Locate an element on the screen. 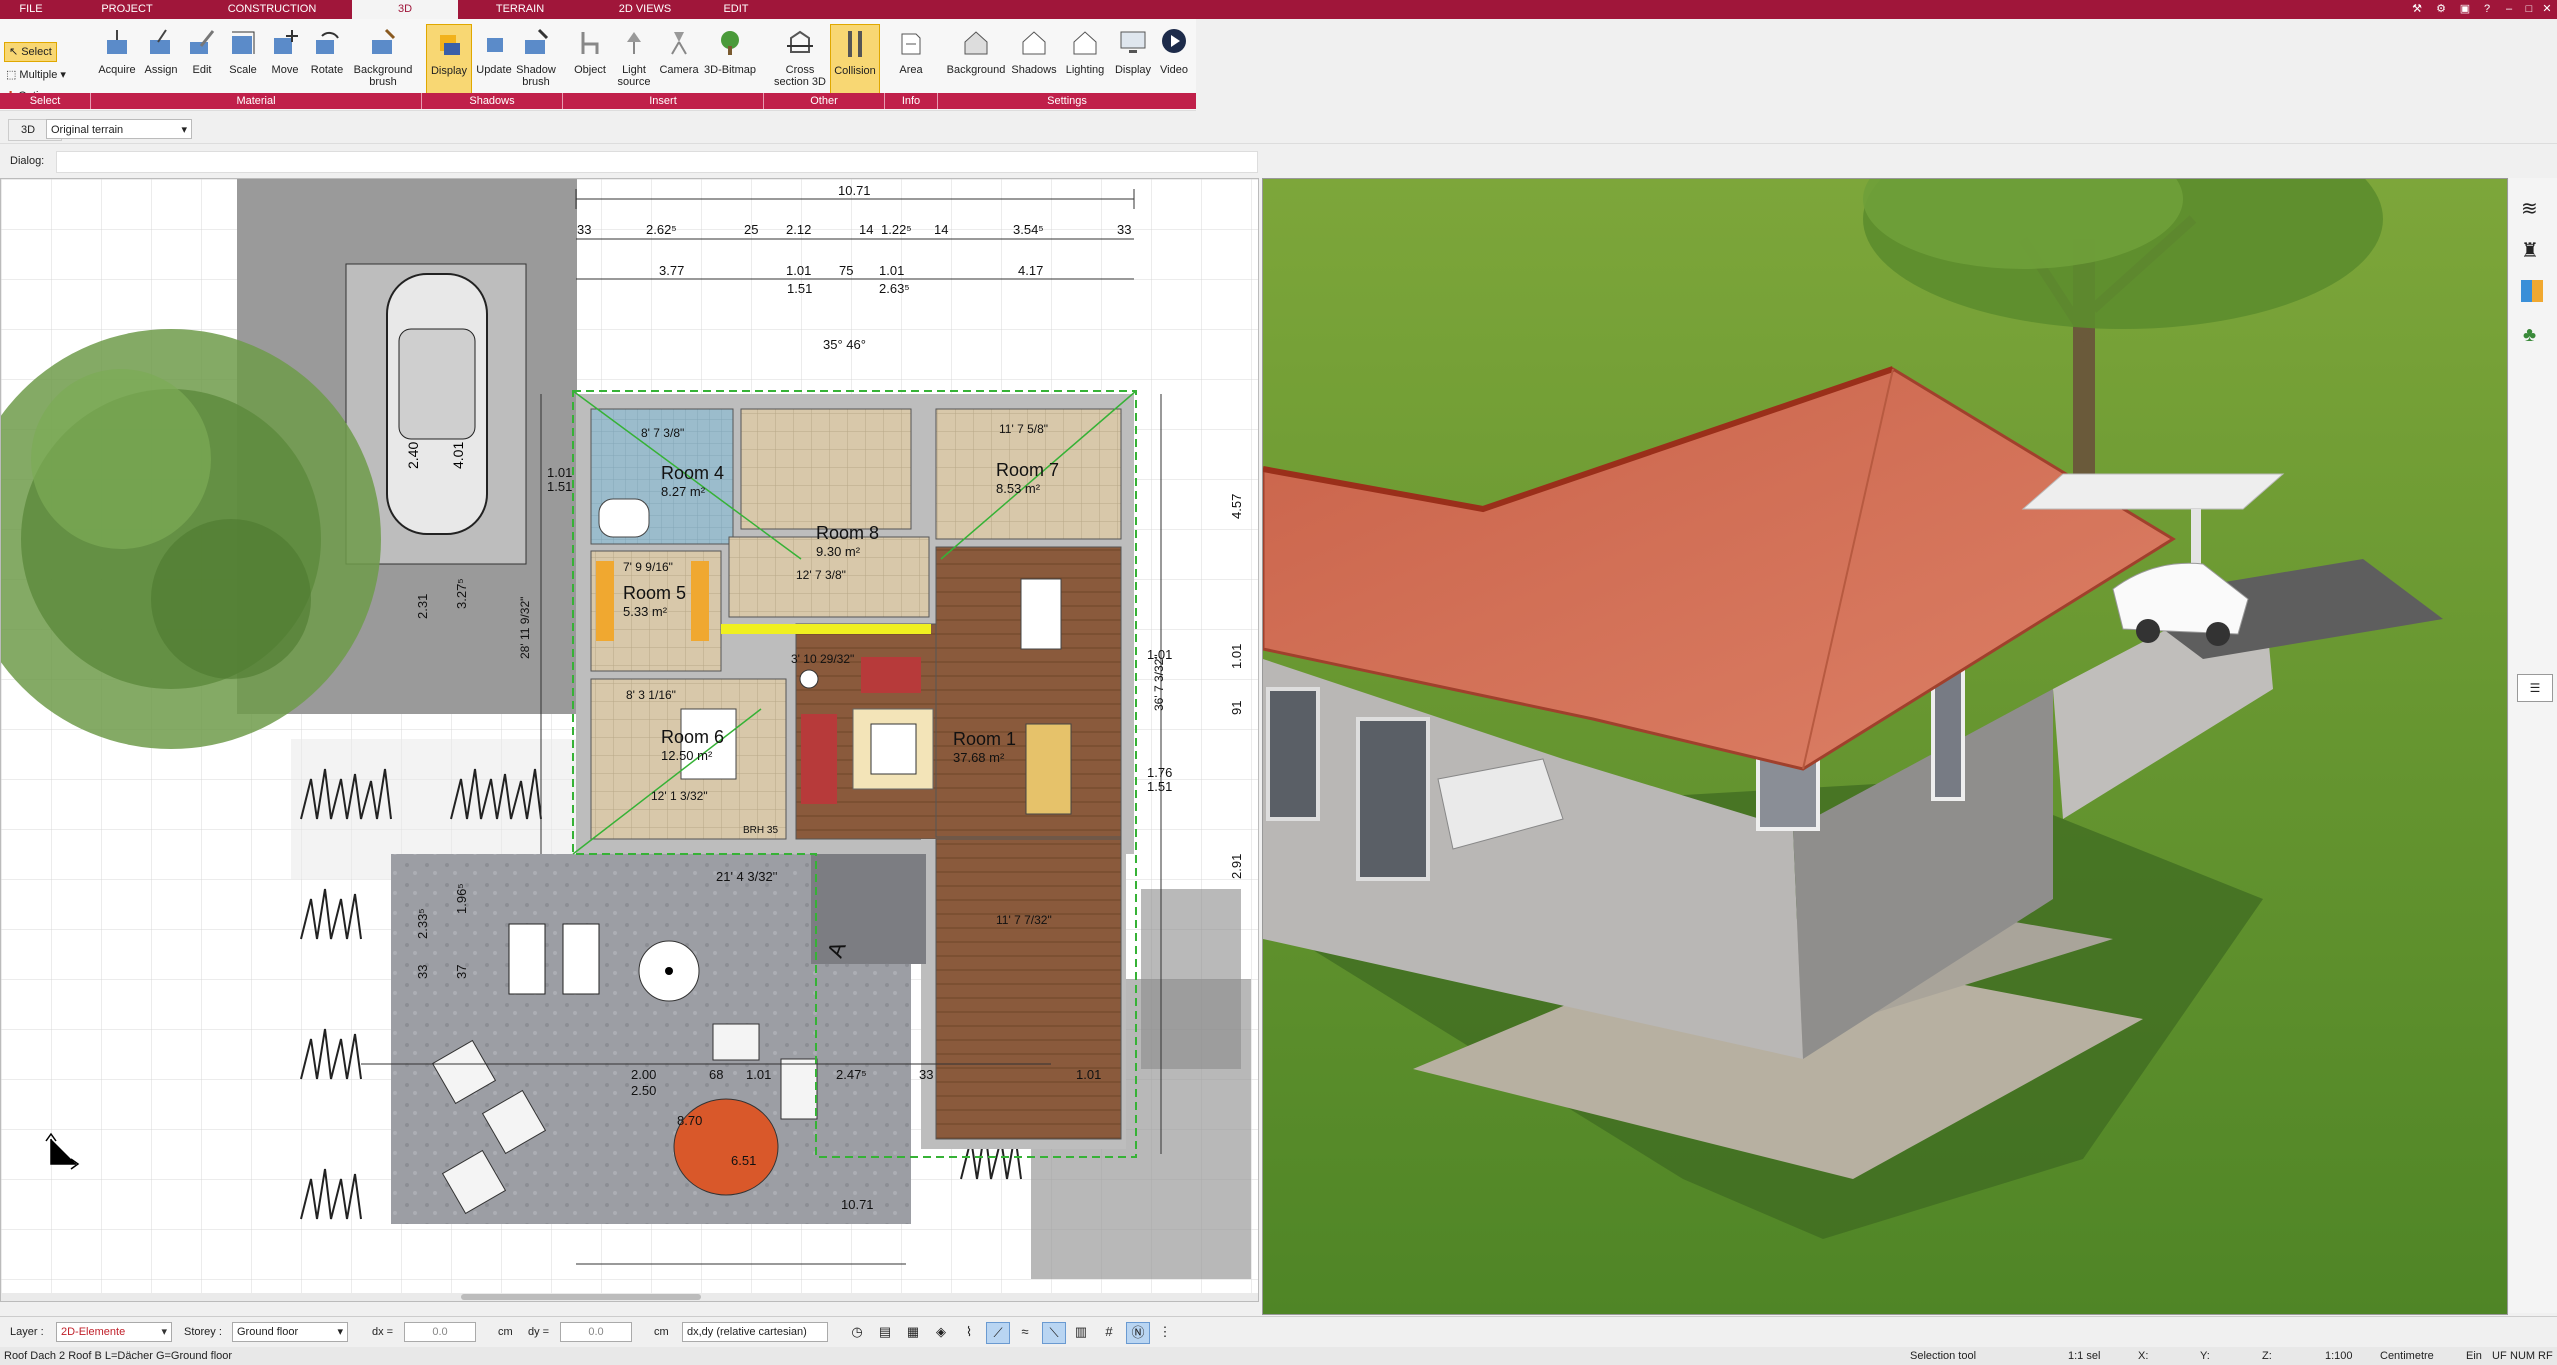 Image resolution: width=2557 pixels, height=1365 pixels. dim-left-3: 1.96⁵ is located at coordinates (461, 898).